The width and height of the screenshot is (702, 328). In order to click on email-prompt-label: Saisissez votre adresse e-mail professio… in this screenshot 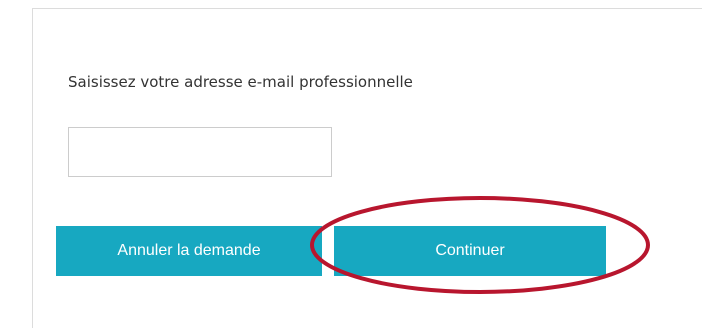, I will do `click(240, 82)`.